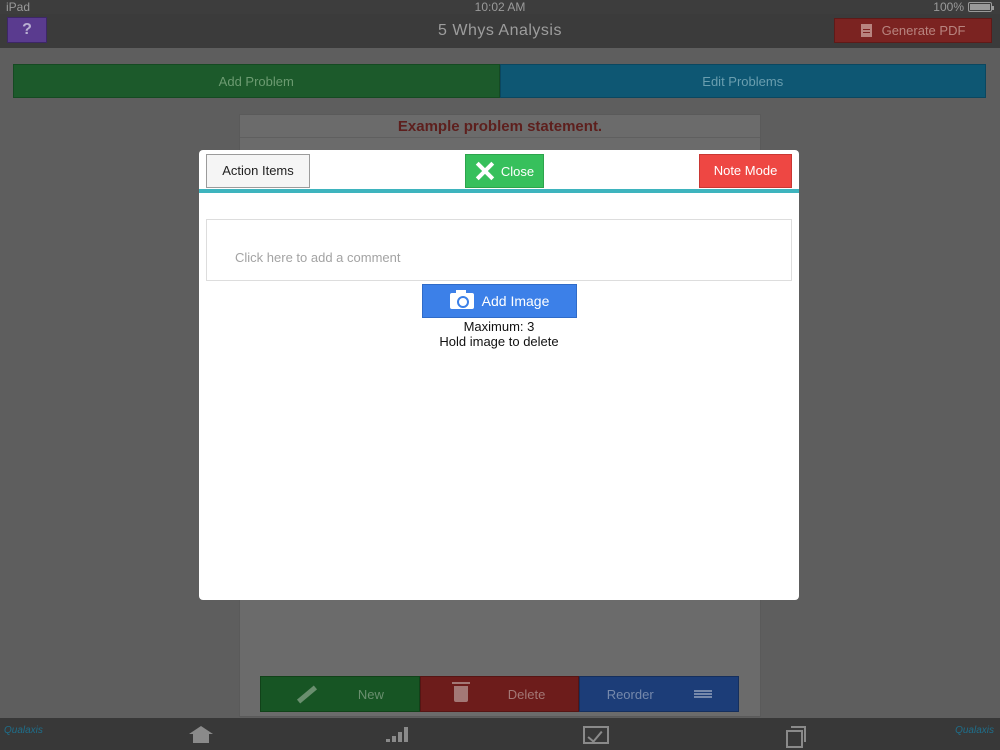 This screenshot has height=750, width=1000. What do you see at coordinates (306, 694) in the screenshot?
I see `pencil-icon` at bounding box center [306, 694].